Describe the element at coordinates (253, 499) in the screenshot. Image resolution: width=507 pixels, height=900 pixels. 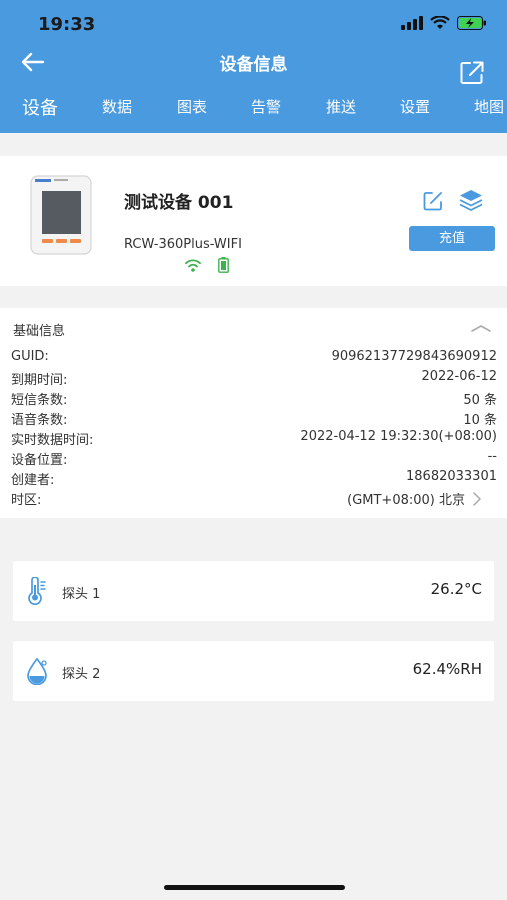
I see `info-row-timezone: 时区: (GMT+08:00) 北京` at that location.